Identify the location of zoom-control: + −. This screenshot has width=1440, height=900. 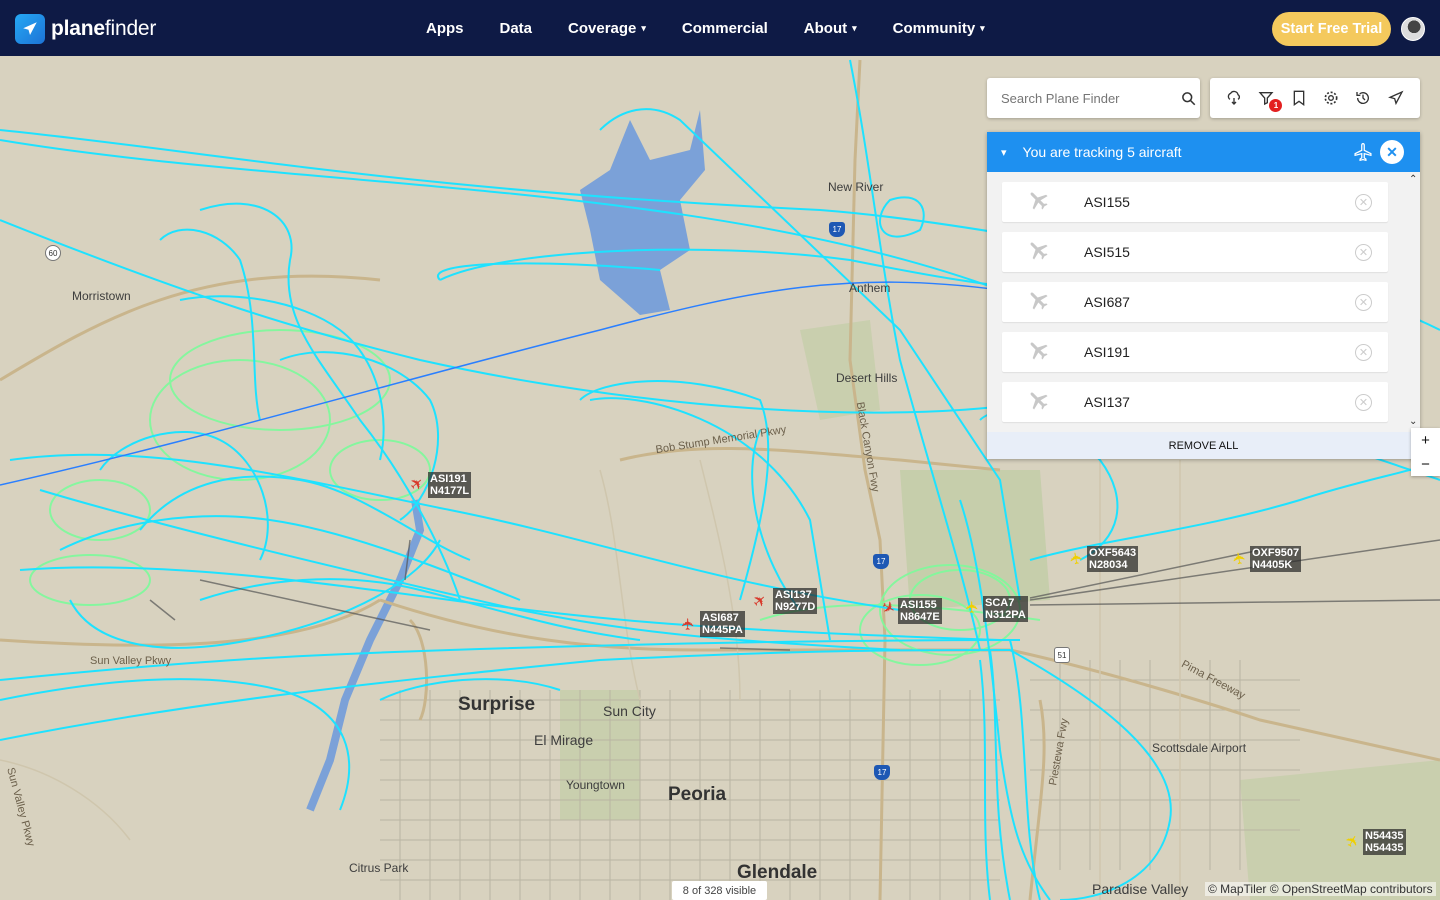
(1425, 452).